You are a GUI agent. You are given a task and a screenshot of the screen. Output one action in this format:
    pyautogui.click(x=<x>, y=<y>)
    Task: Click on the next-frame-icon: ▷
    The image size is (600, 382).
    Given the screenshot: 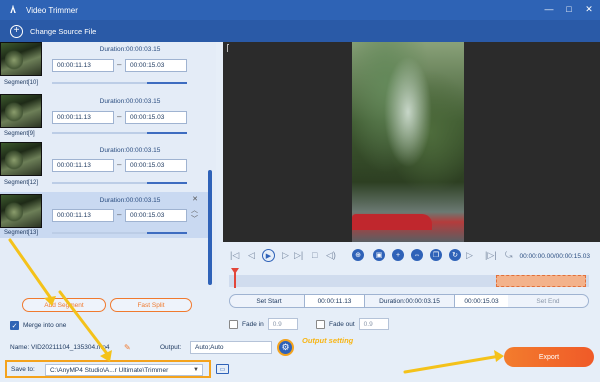 What is the action you would take?
    pyautogui.click(x=285, y=255)
    